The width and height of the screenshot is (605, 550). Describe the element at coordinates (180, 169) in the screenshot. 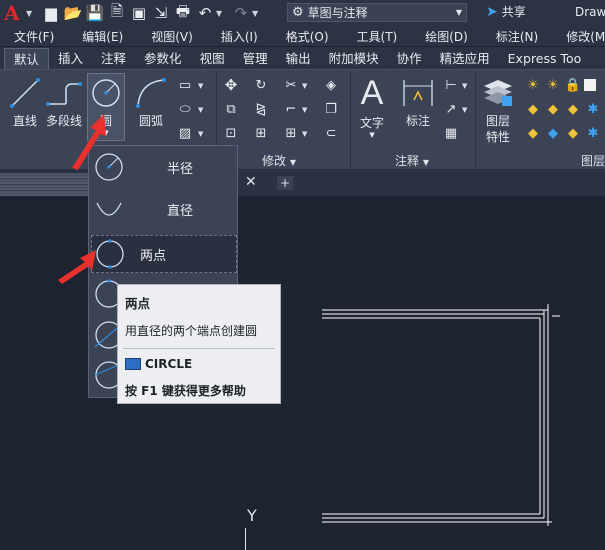

I see `dropdown-label-center-radius: 半径` at that location.